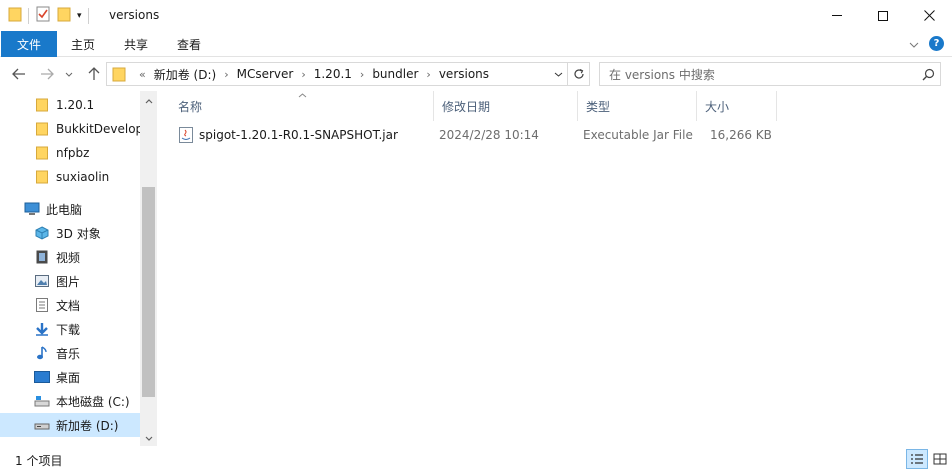 The image size is (952, 471). I want to click on file-modified: 2024/2/28 10:14, so click(489, 135).